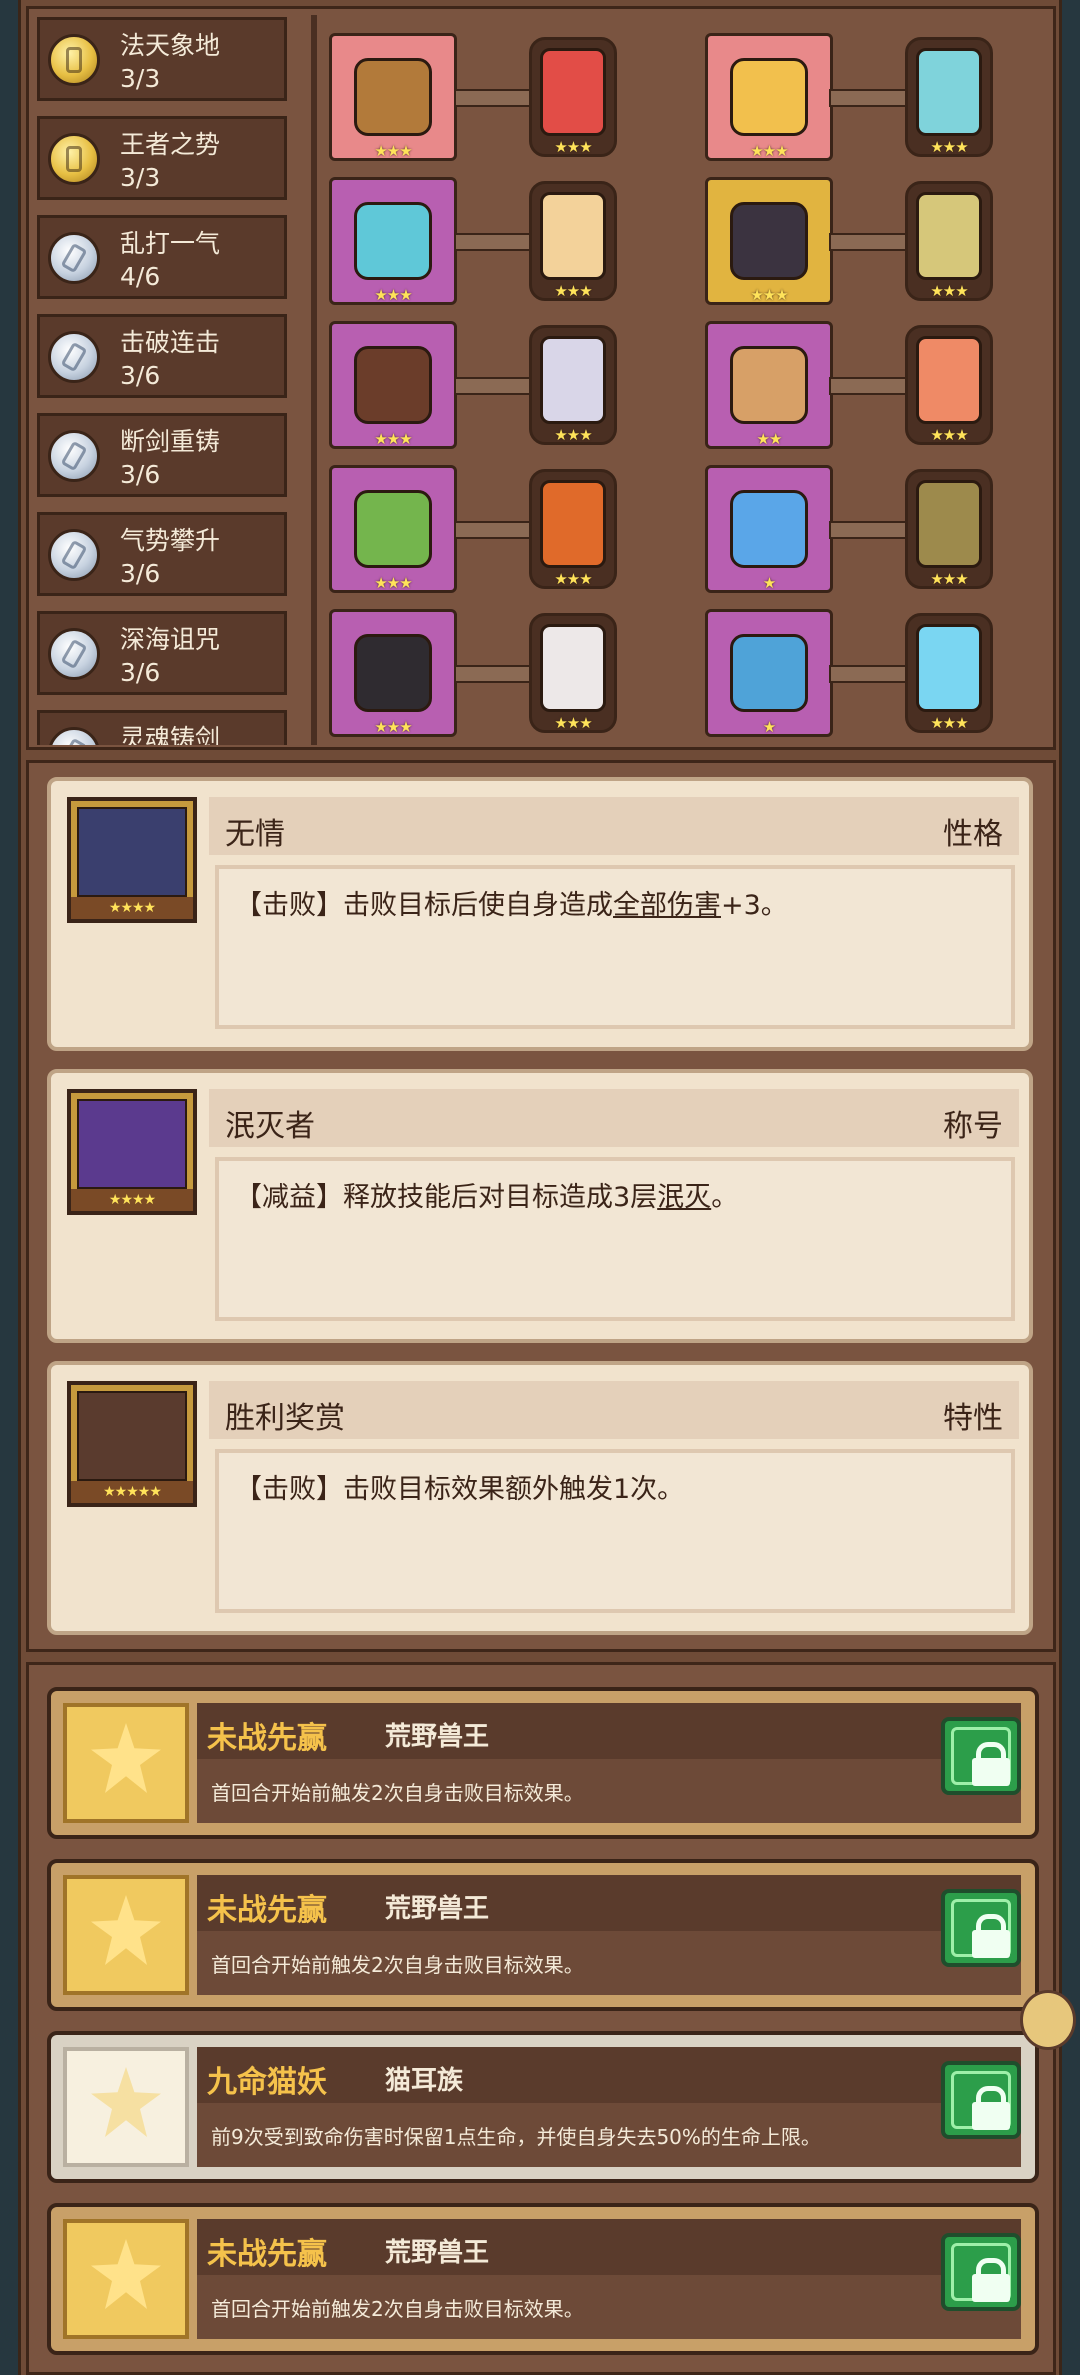  I want to click on background-left-edge, so click(9, 1187).